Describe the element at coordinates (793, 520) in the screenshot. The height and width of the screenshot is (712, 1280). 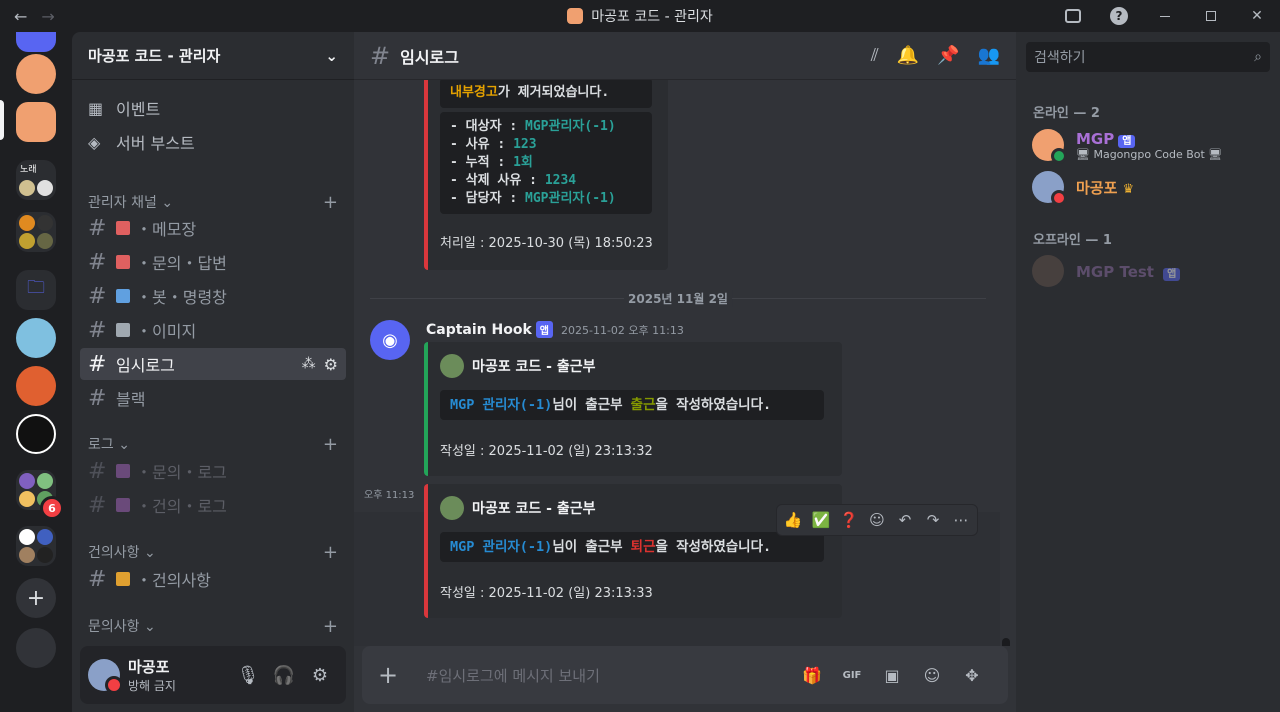
I see `thumbs-up-icon: 👍` at that location.